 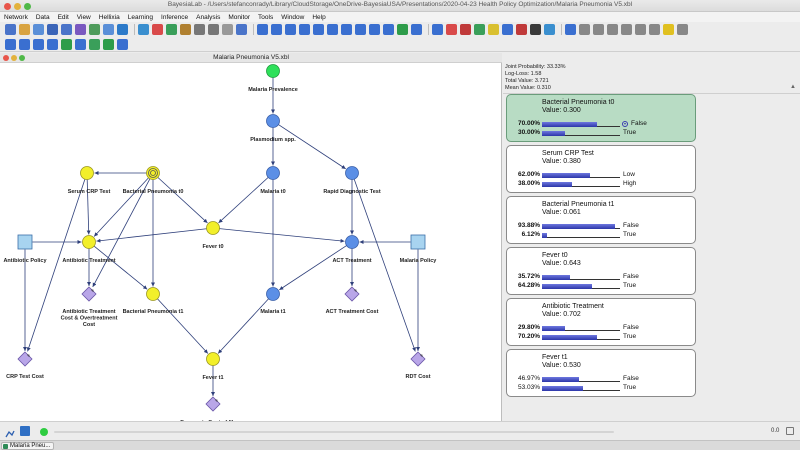 What do you see at coordinates (384, 265) in the screenshot?
I see `edge-rdt-to-rdt_cost` at bounding box center [384, 265].